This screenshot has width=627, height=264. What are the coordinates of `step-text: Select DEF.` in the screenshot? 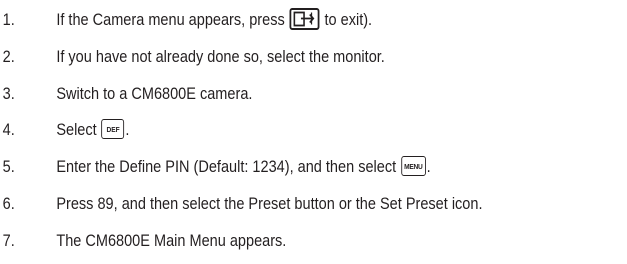 It's located at (92, 130).